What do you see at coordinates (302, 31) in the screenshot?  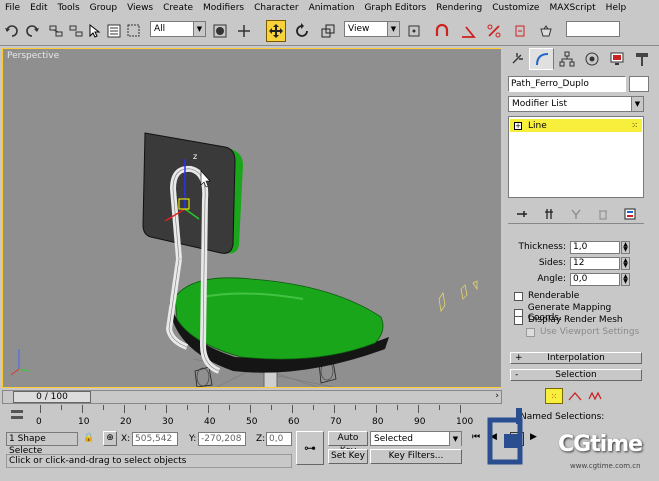 I see `select-and-rotate-button` at bounding box center [302, 31].